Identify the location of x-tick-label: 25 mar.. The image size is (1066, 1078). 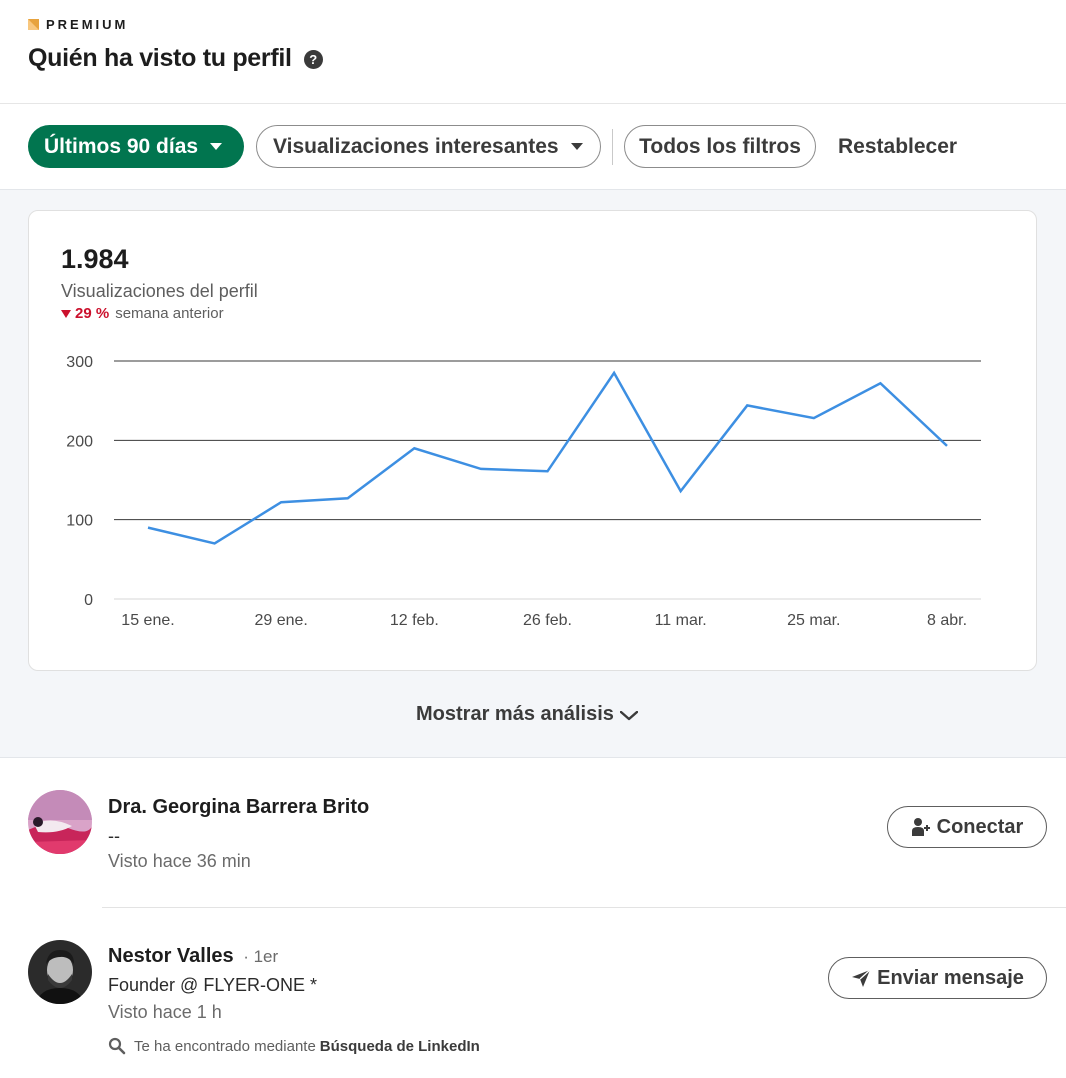
(813, 620).